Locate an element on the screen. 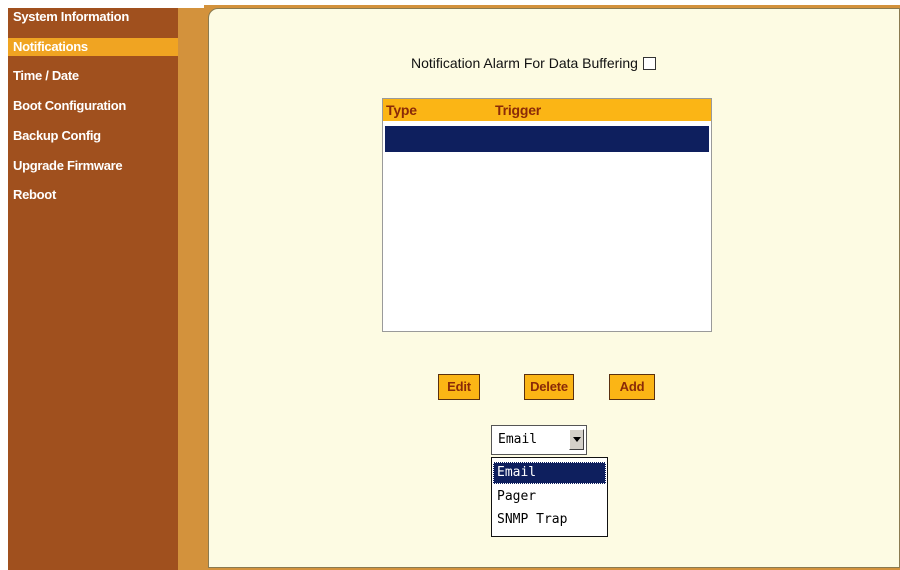 The image size is (900, 570). sidebar-item-backup-config: Backup Config is located at coordinates (57, 136).